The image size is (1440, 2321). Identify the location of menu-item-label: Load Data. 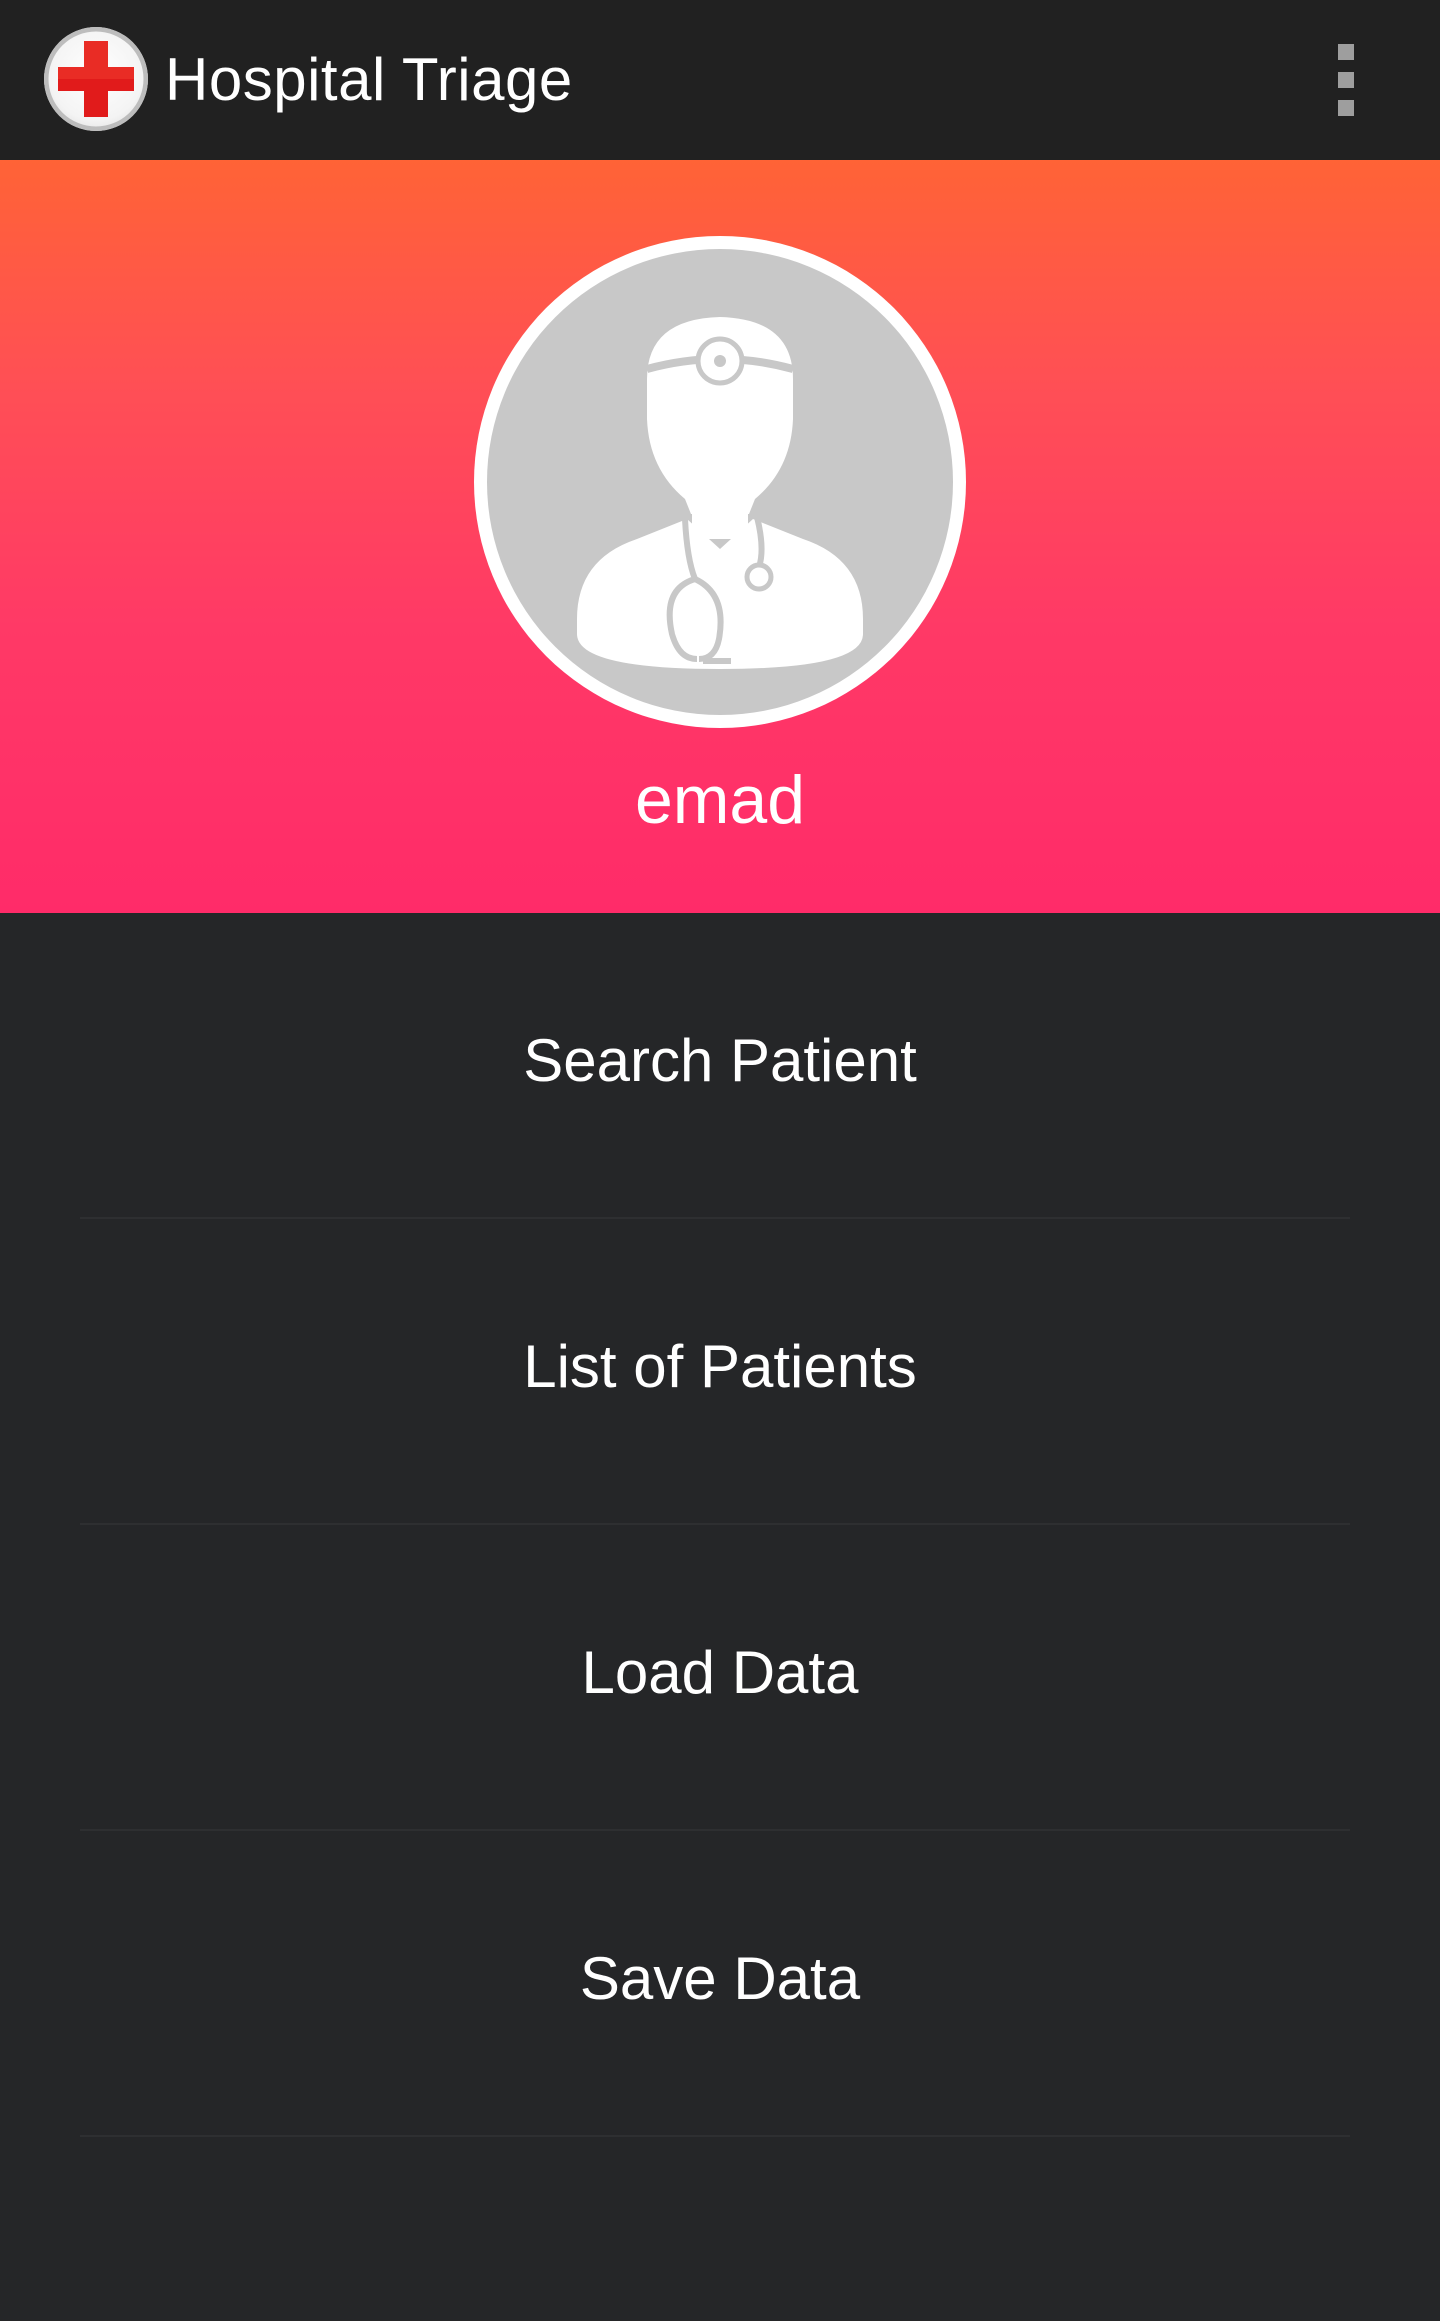
(720, 1672).